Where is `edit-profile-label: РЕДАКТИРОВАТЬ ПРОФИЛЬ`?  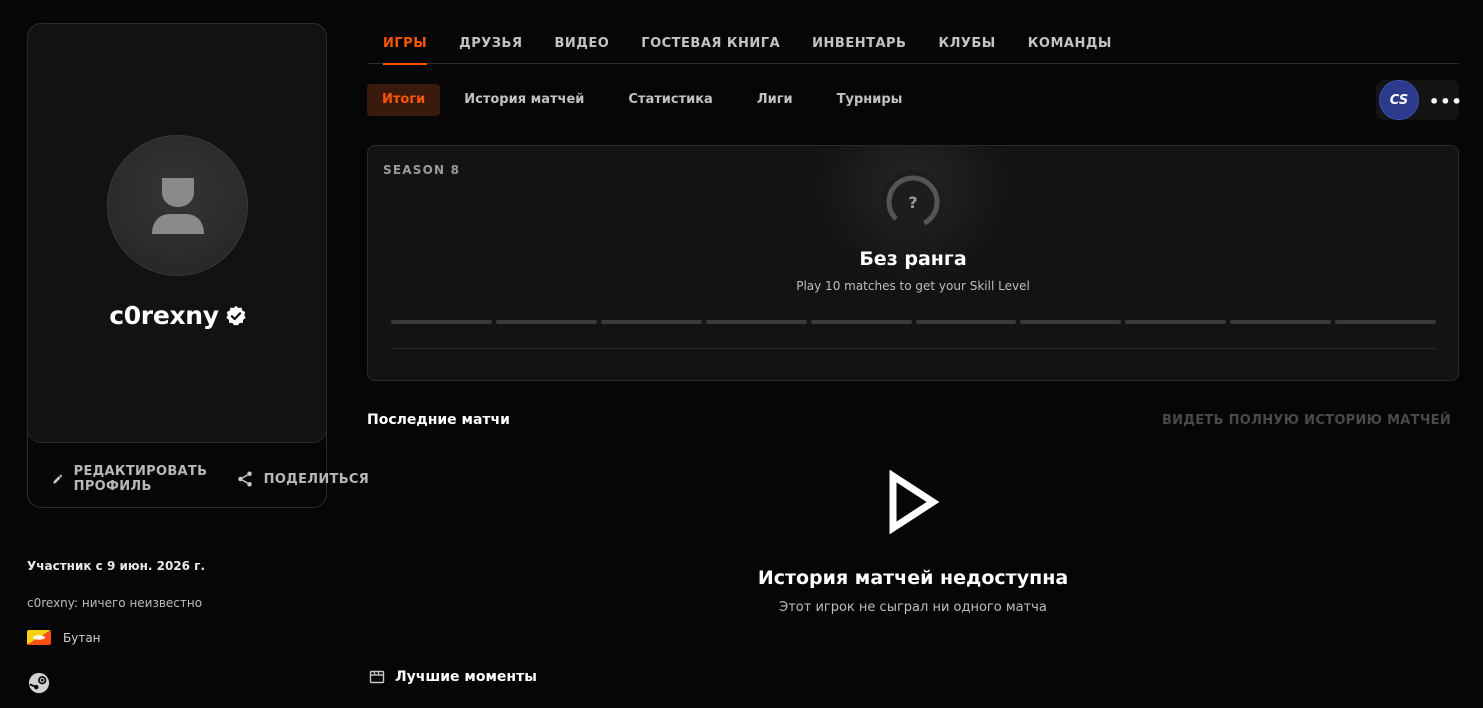 edit-profile-label: РЕДАКТИРОВАТЬ ПРОФИЛЬ is located at coordinates (140, 479).